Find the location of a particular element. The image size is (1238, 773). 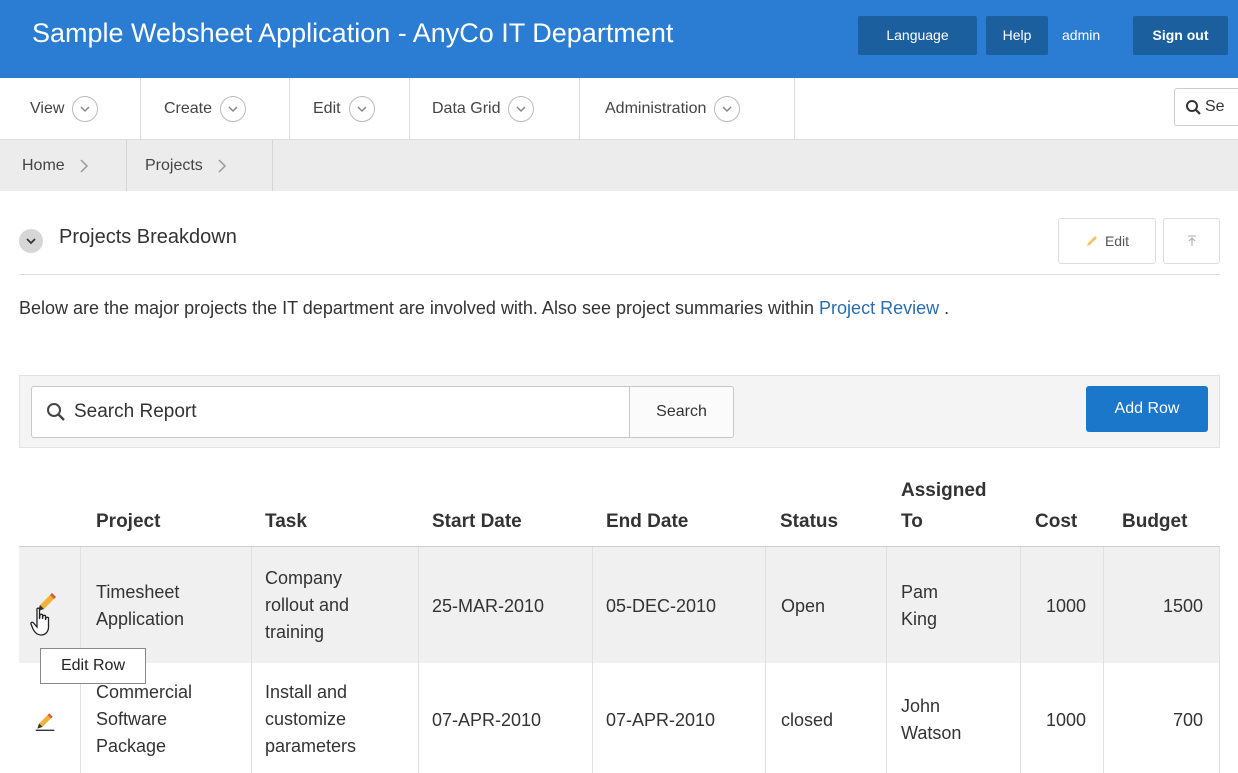

cell-task-line: rollout and is located at coordinates (307, 605).